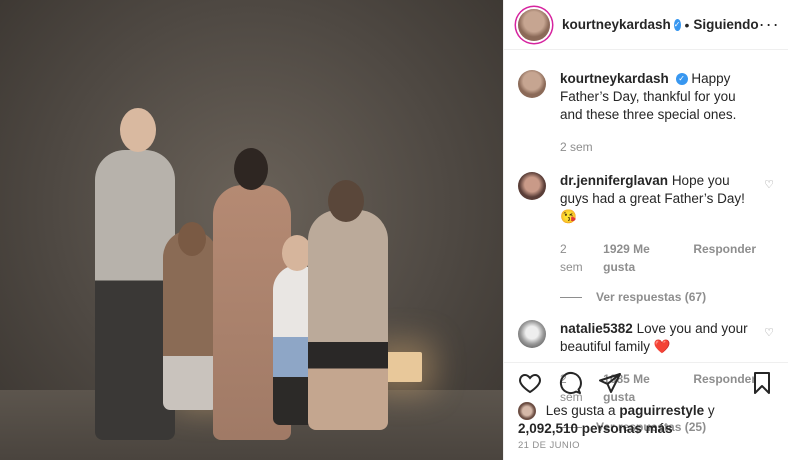 This screenshot has width=788, height=460. Describe the element at coordinates (571, 297) in the screenshot. I see `replies-line` at that location.